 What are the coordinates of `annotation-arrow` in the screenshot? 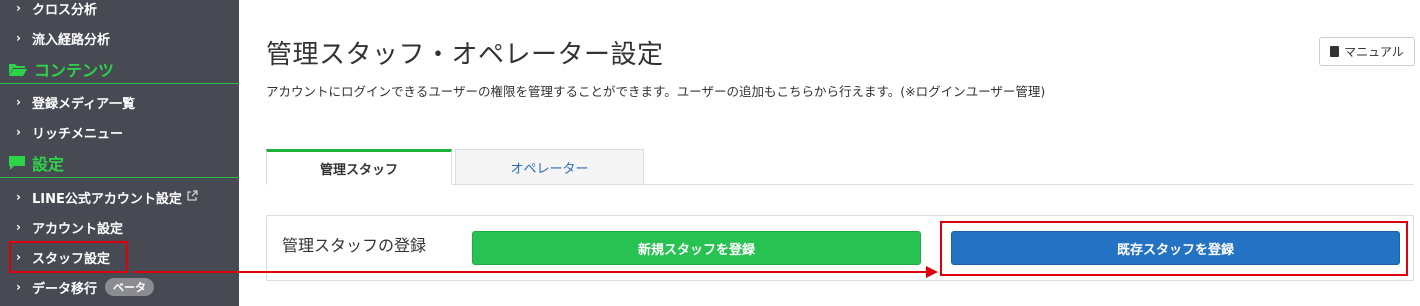 It's located at (535, 272).